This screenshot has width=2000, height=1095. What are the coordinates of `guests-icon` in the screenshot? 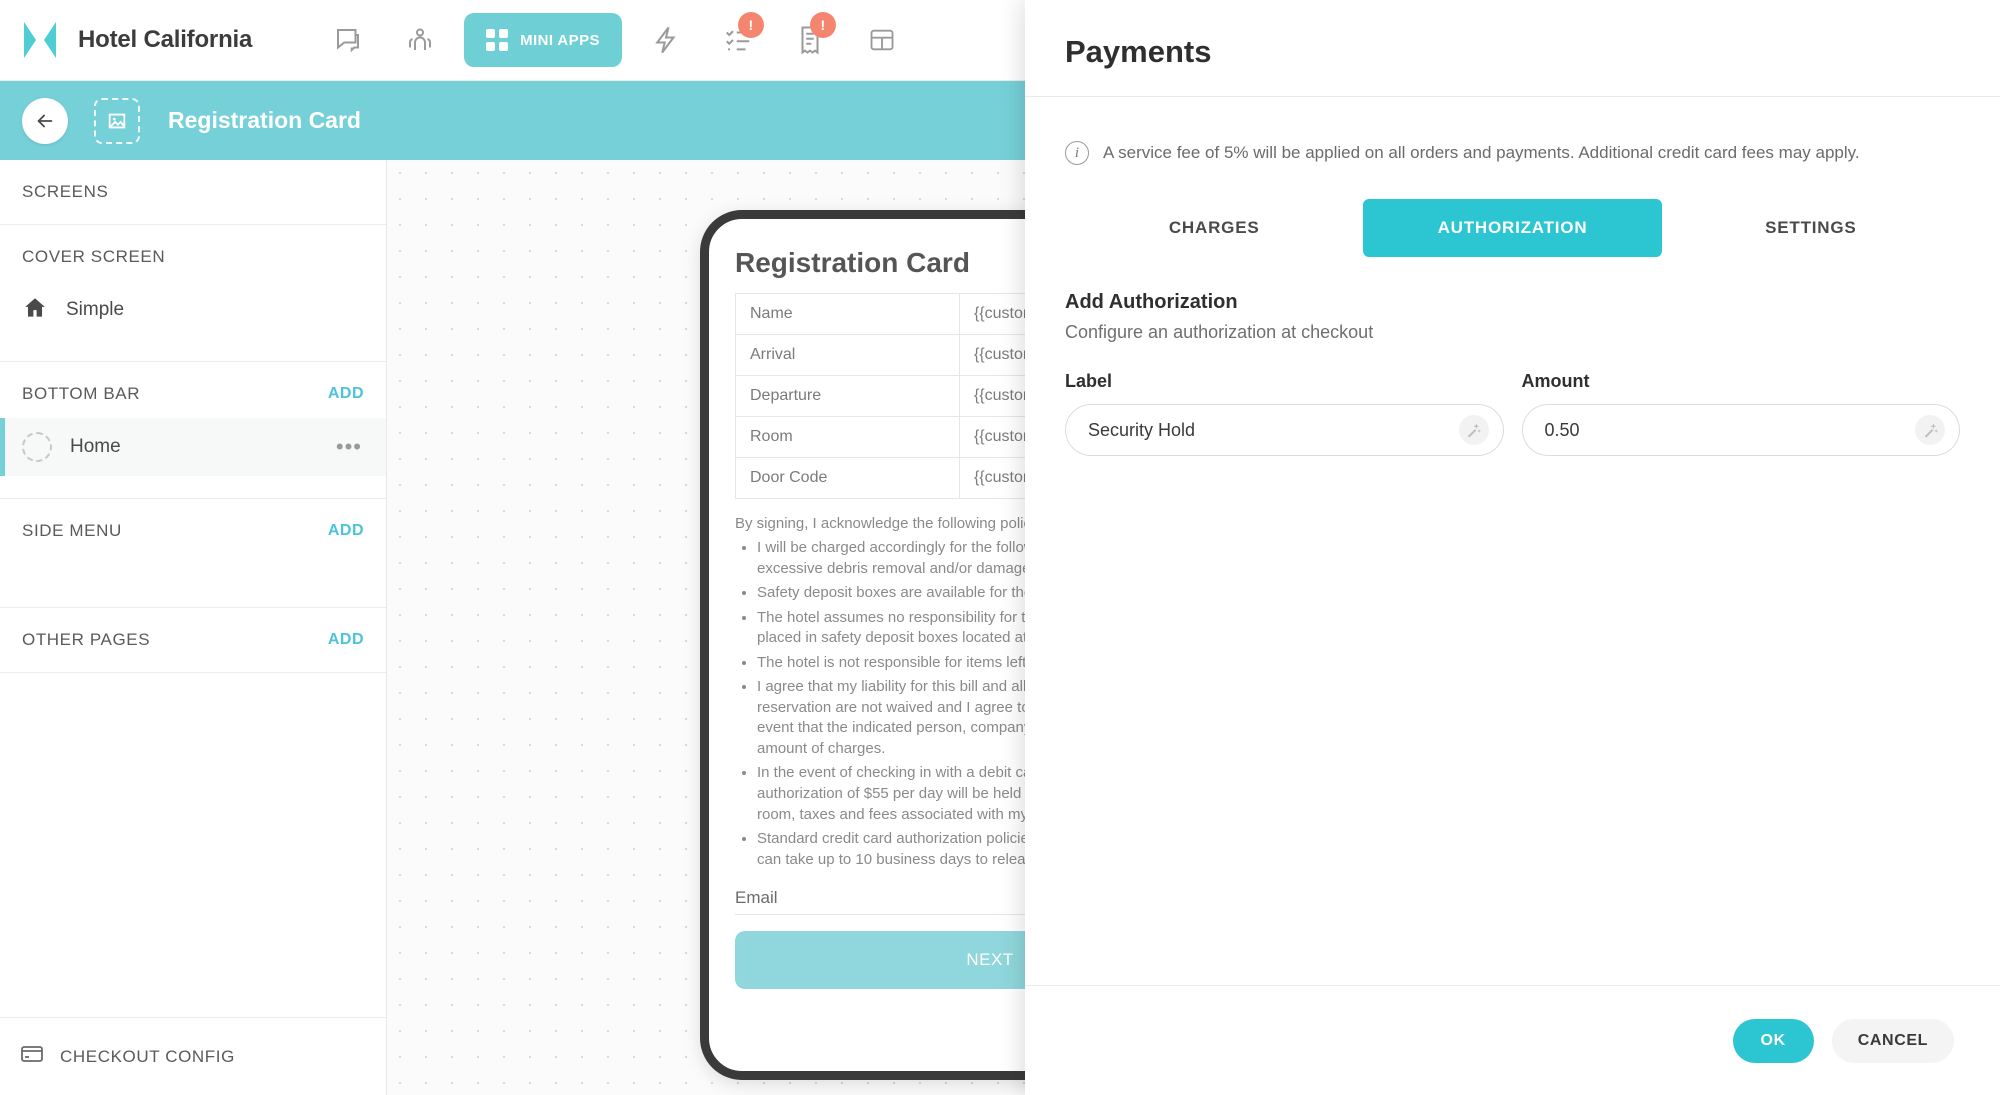 It's located at (420, 40).